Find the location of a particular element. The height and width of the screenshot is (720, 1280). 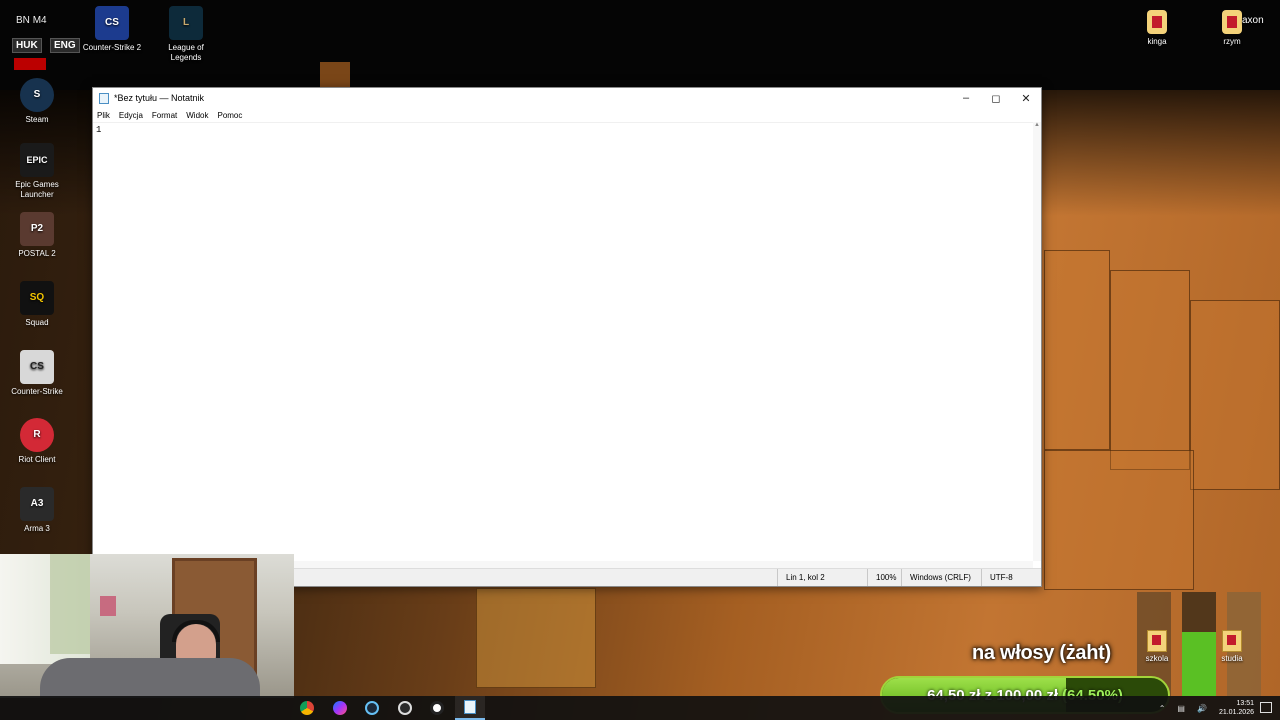

arma3-icon: A3 is located at coordinates (37, 504).